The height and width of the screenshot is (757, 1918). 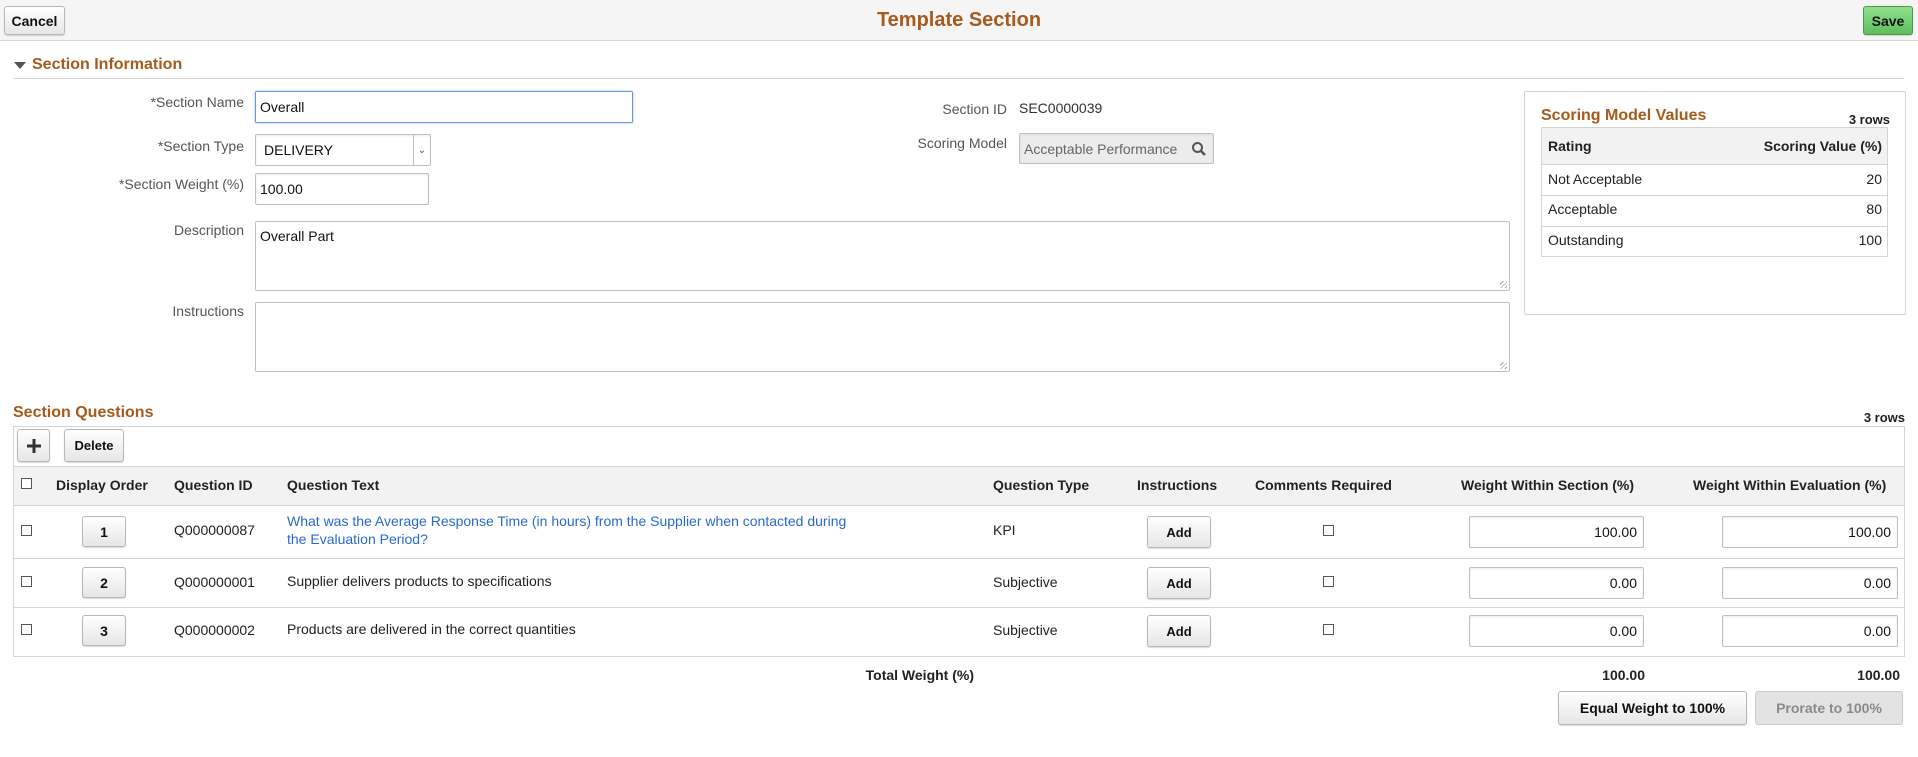 What do you see at coordinates (1624, 115) in the screenshot?
I see `scoring-values-heading: Scoring Model Values` at bounding box center [1624, 115].